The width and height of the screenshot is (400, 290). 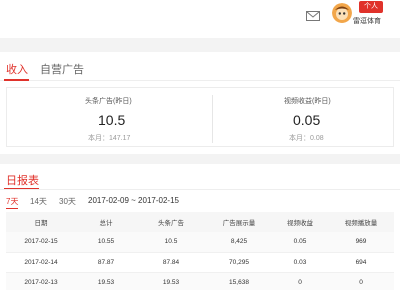 I want to click on col-video-plays: 视频播放量, so click(x=361, y=222).